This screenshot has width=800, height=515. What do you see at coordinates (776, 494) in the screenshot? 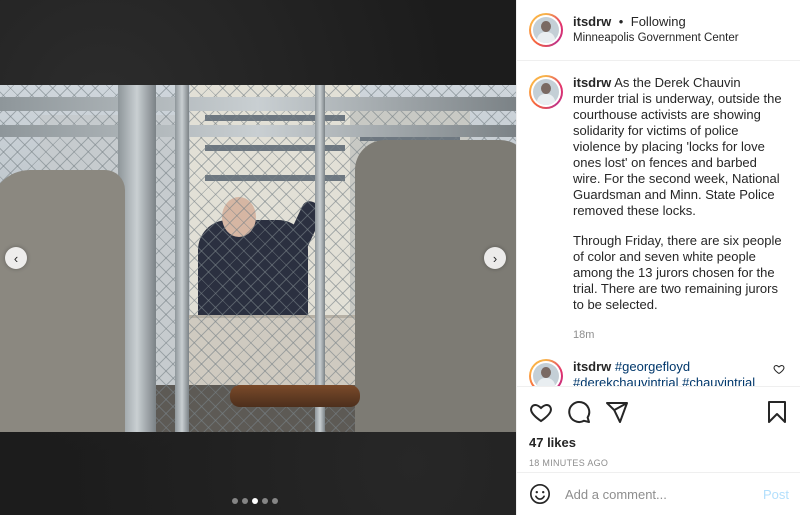
I see `post-comment-button: Post` at bounding box center [776, 494].